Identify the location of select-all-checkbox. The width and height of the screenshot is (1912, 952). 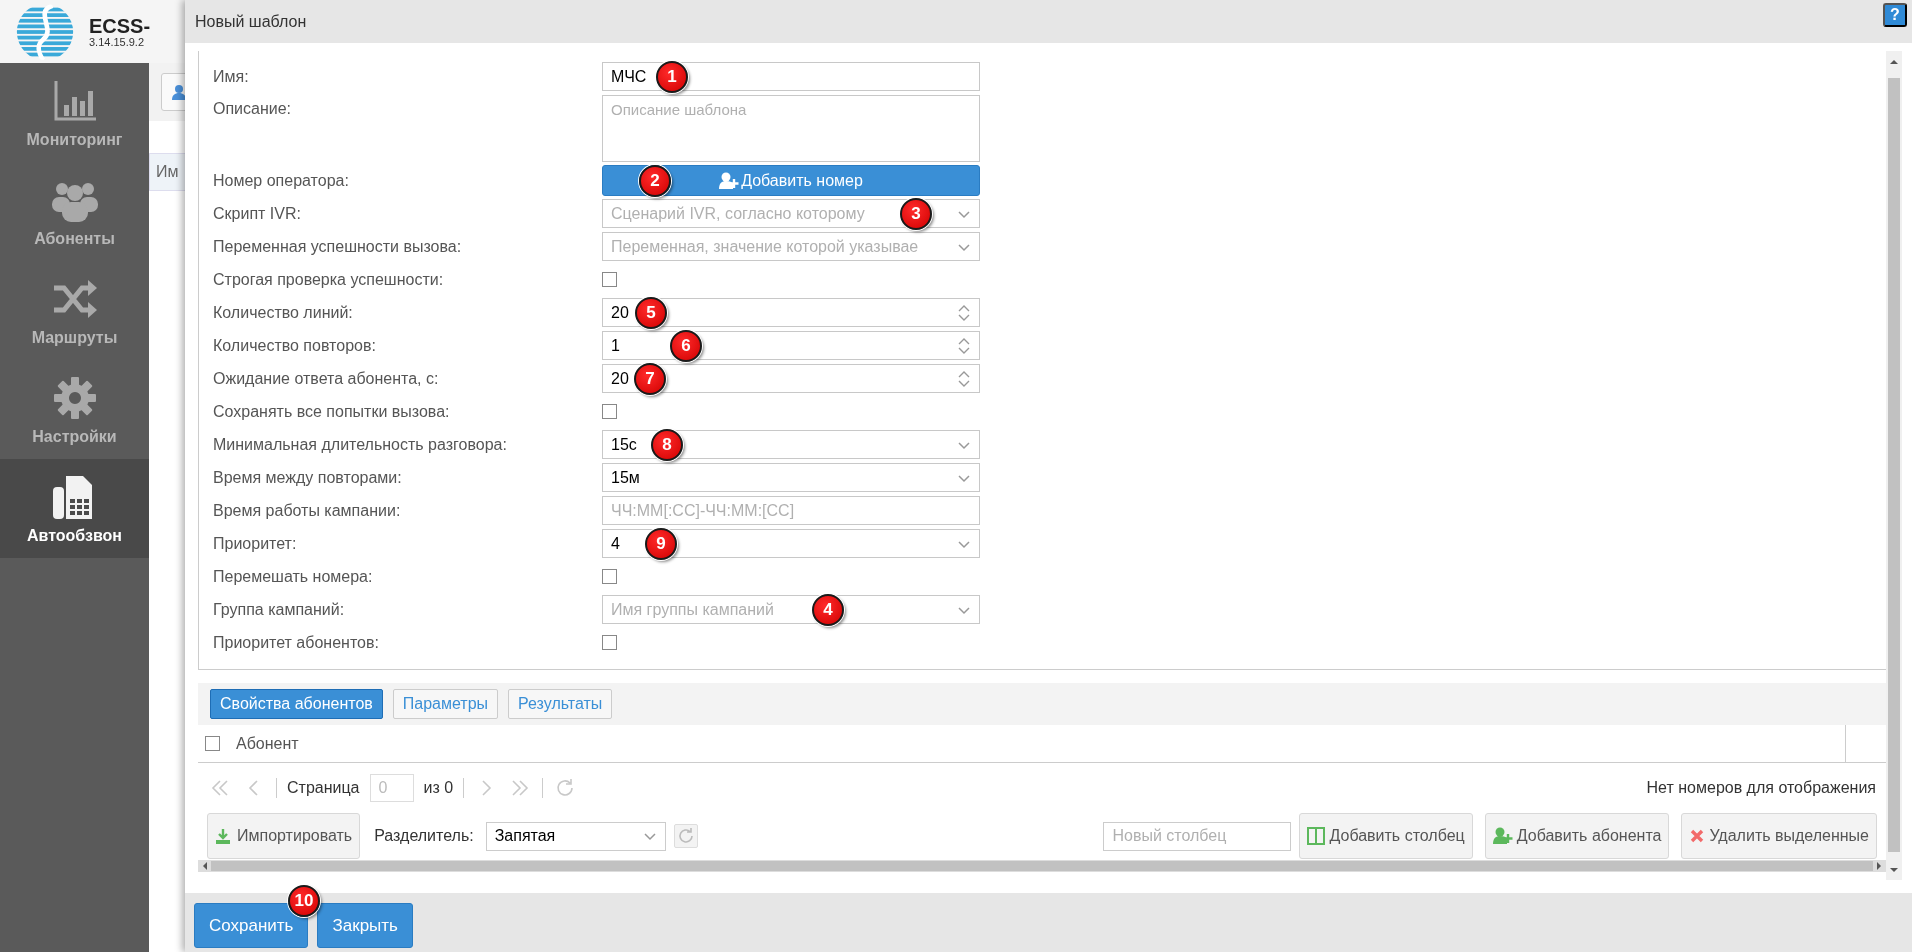
(212, 743).